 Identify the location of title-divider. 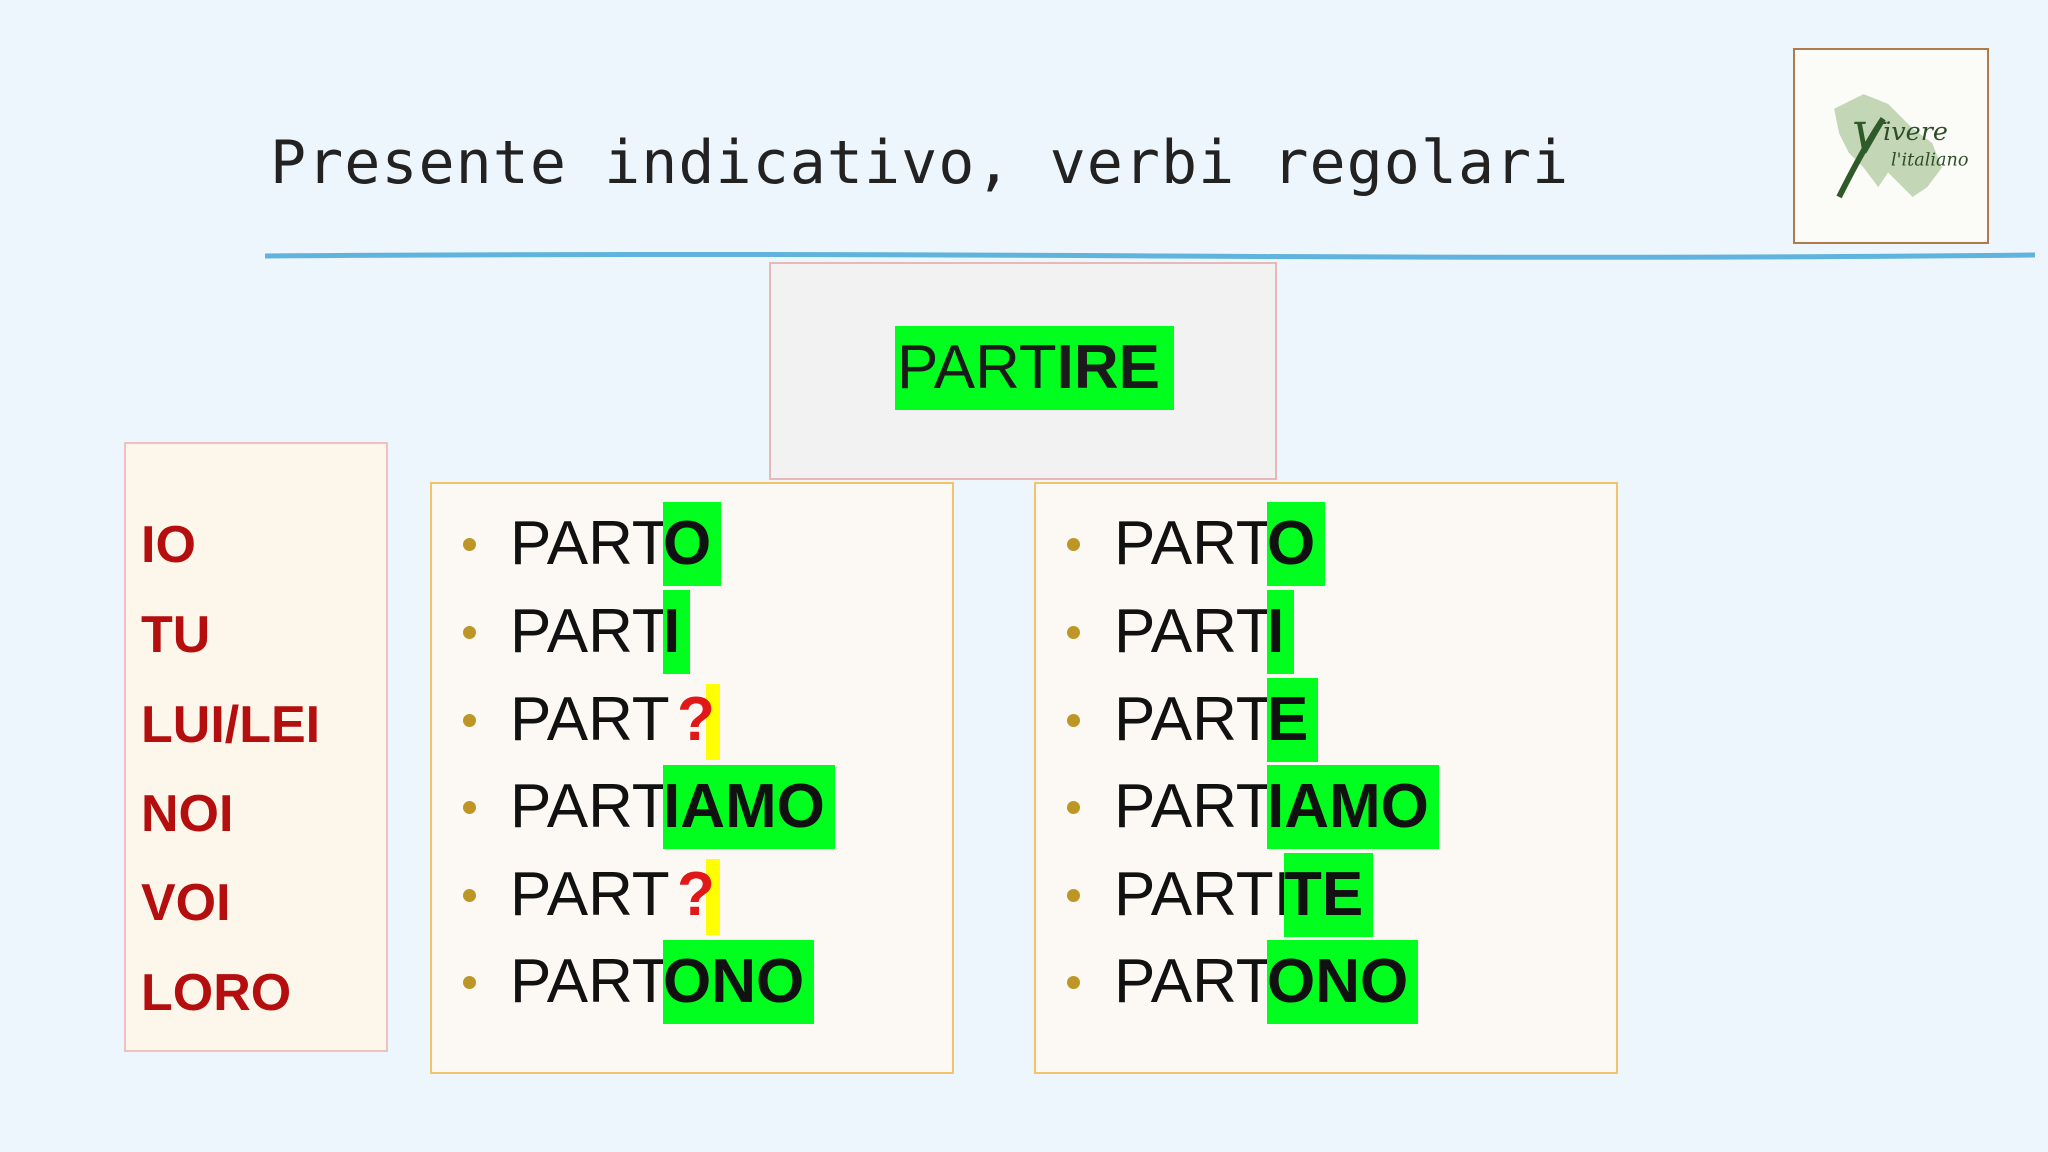
(1150, 256).